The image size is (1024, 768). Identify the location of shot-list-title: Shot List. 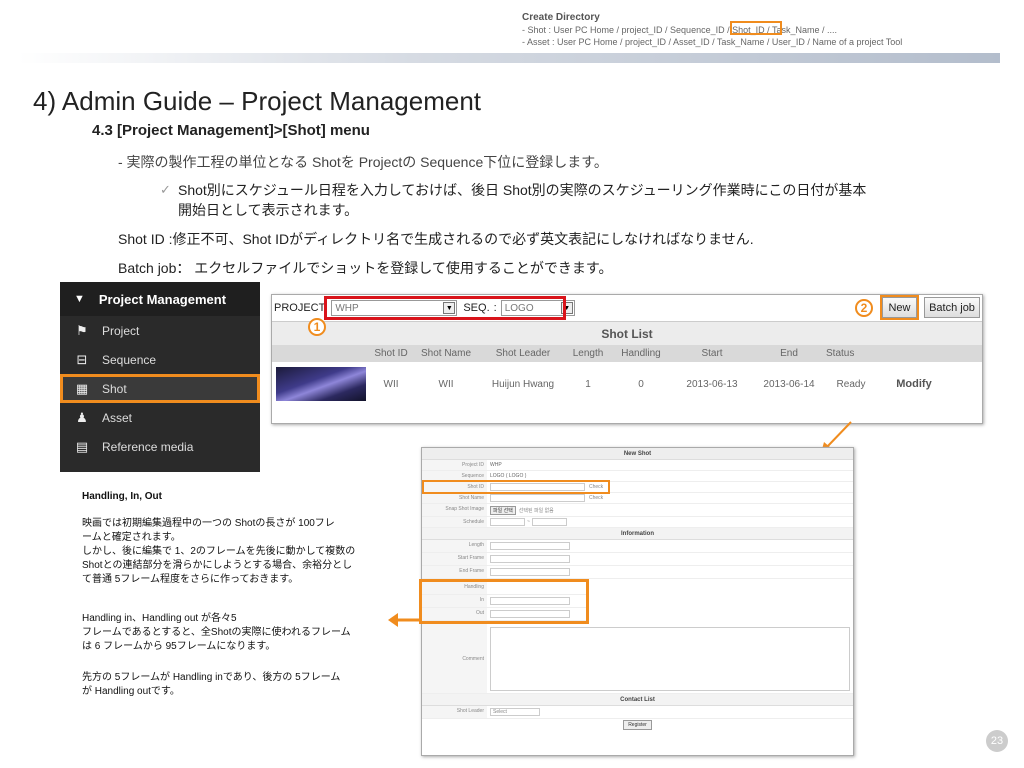
(627, 333).